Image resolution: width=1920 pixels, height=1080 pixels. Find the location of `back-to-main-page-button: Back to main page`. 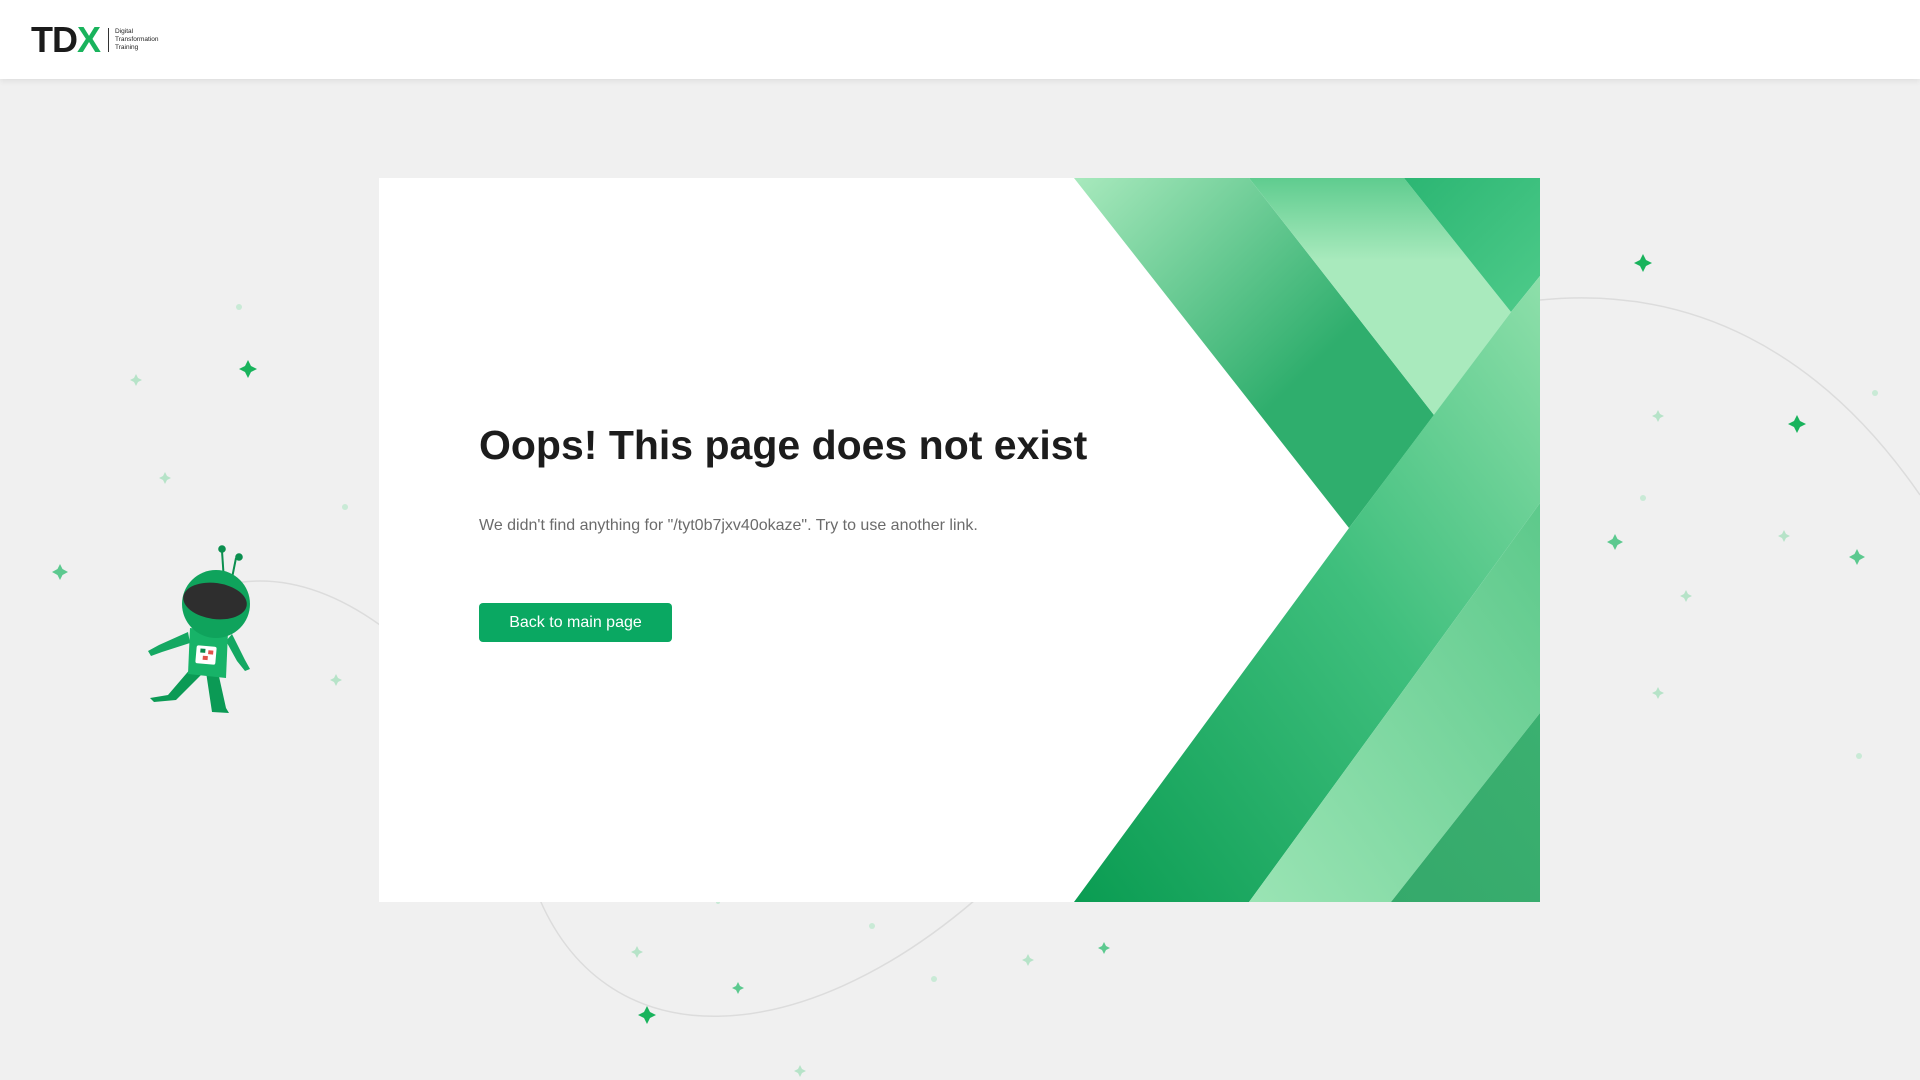

back-to-main-page-button: Back to main page is located at coordinates (575, 622).